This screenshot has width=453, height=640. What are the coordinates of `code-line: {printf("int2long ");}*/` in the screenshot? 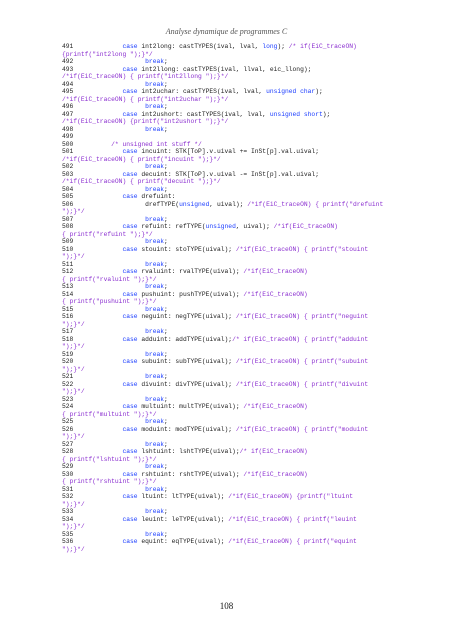 It's located at (107, 54).